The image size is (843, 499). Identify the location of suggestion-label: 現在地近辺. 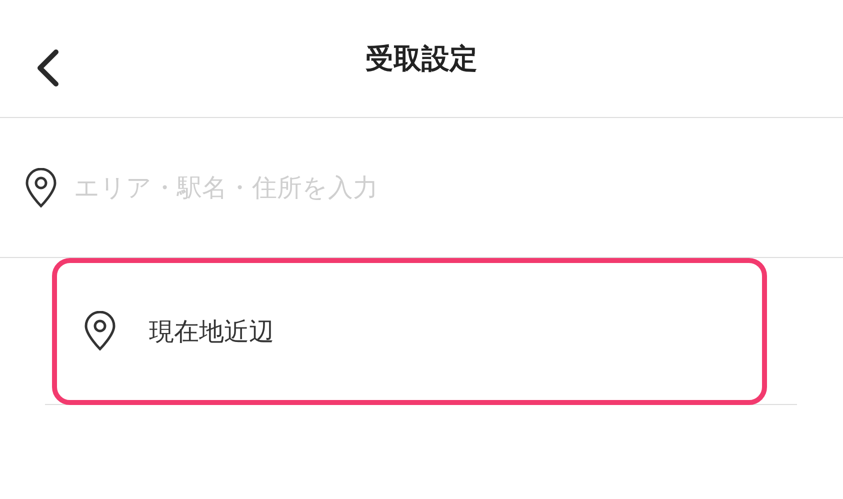
(211, 332).